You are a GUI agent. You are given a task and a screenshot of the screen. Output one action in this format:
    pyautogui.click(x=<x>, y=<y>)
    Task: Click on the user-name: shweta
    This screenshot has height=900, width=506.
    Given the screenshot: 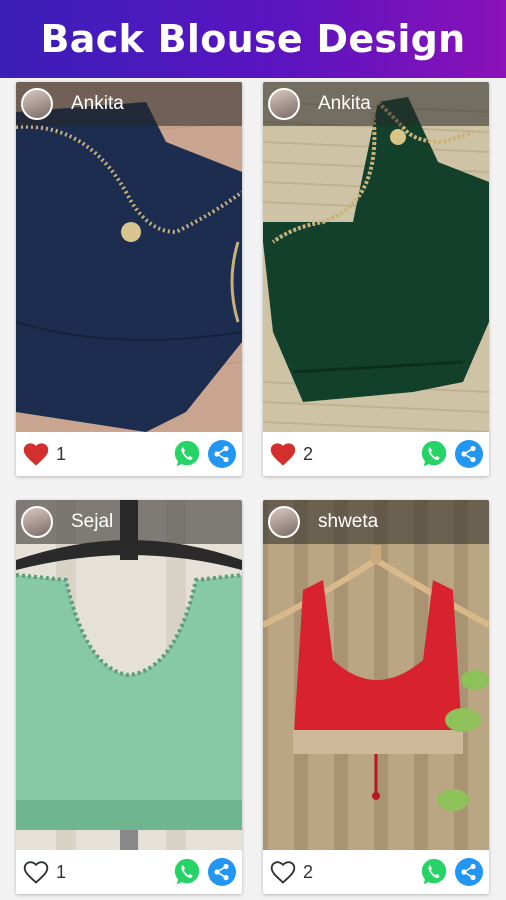 What is the action you would take?
    pyautogui.click(x=348, y=522)
    